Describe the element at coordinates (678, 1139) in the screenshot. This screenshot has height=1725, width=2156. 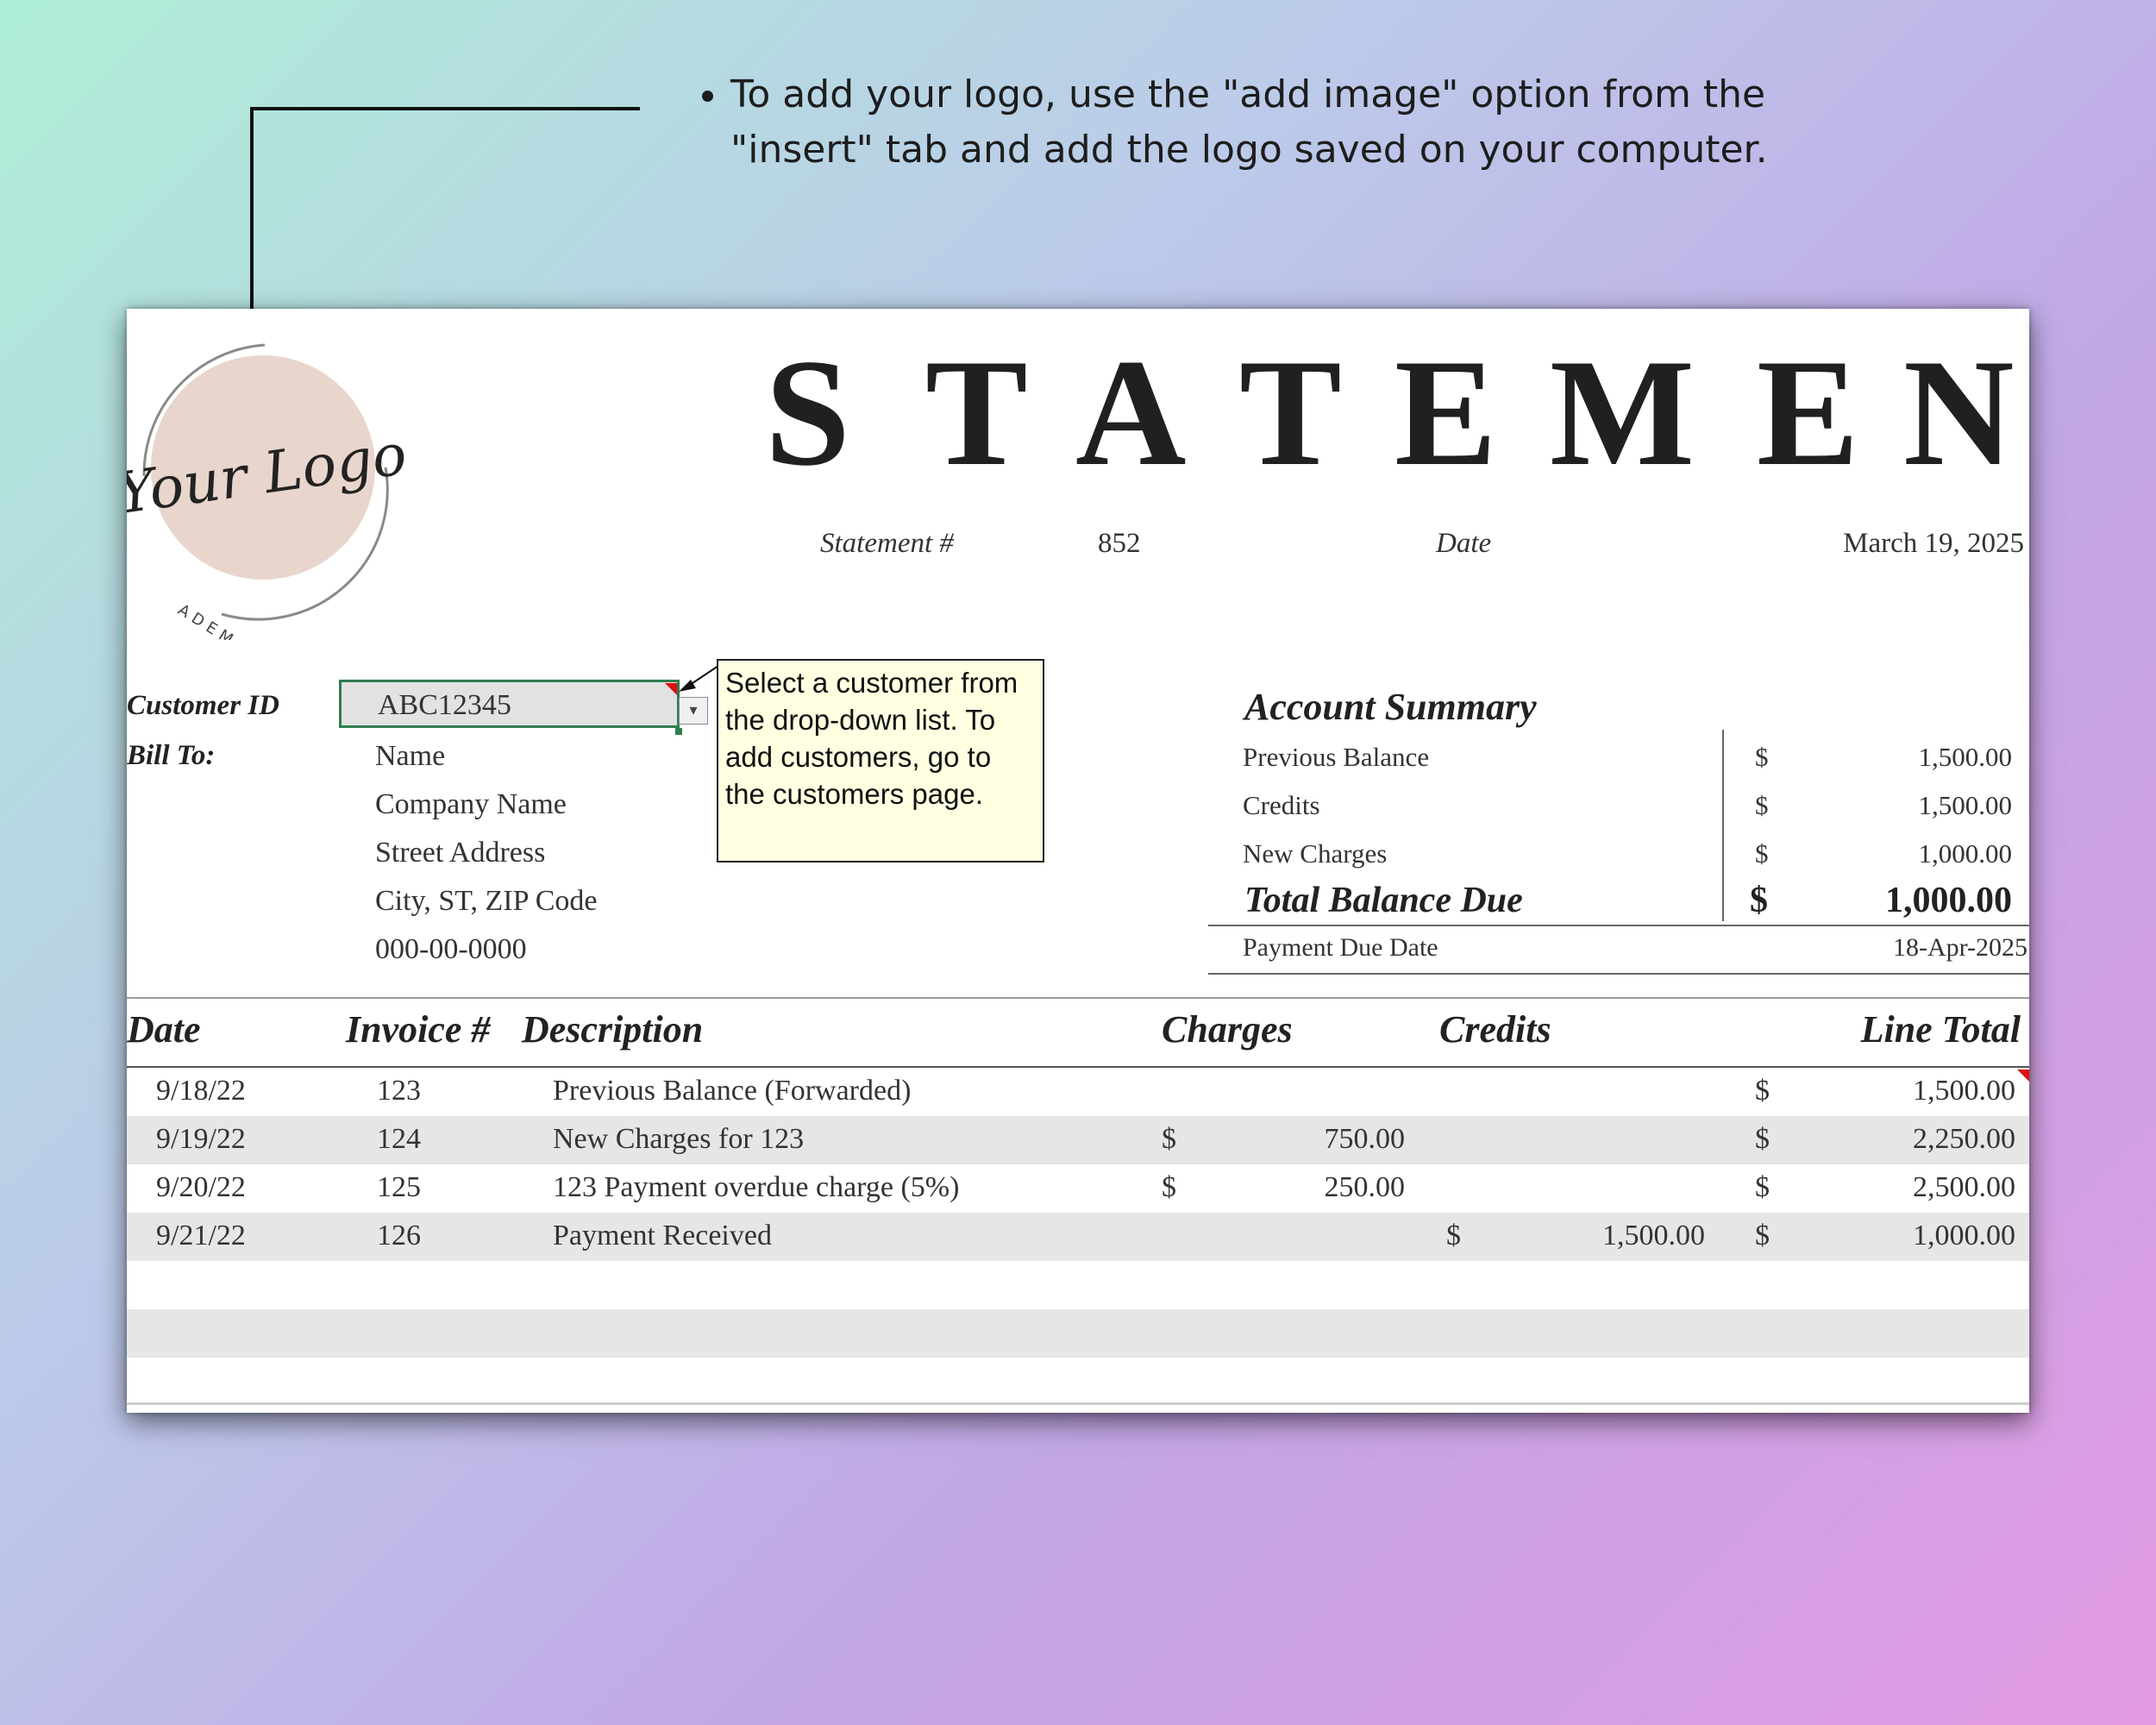
I see `cell-description: New Charges for 123` at that location.